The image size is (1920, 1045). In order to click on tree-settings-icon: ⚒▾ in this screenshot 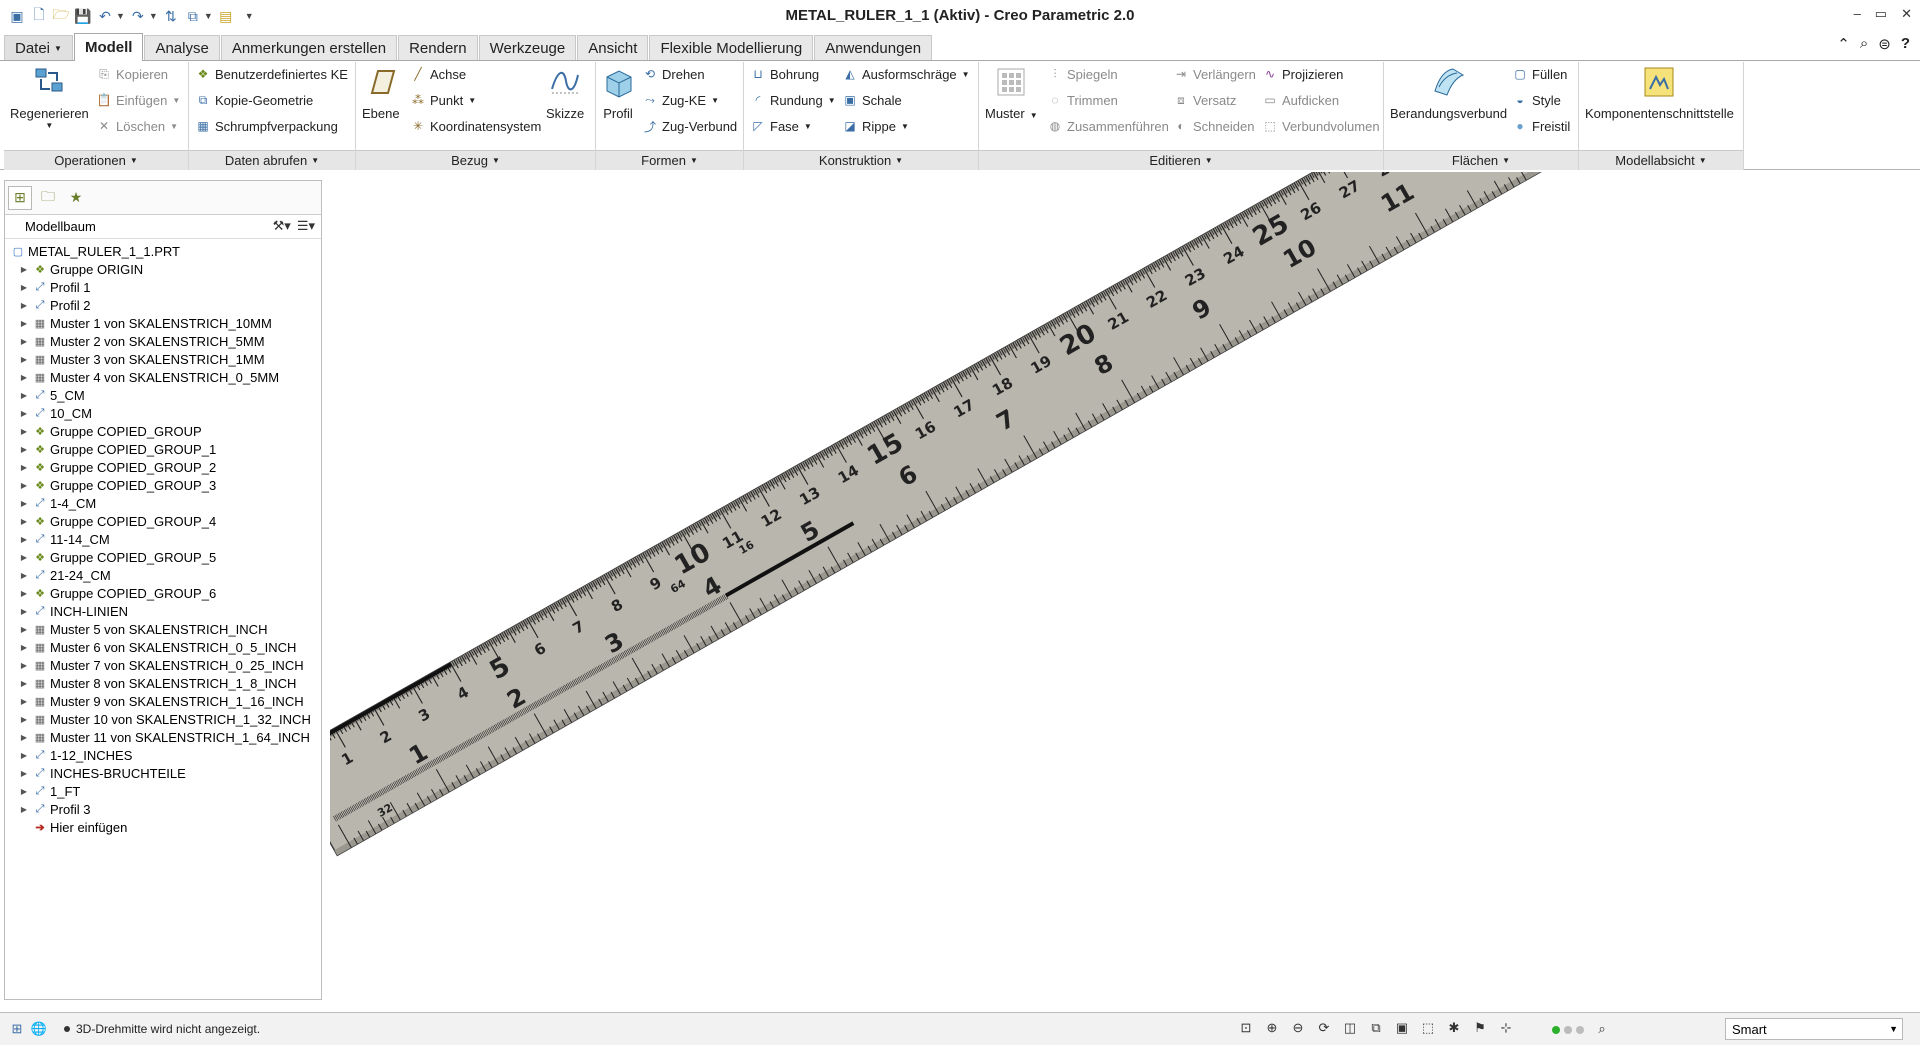, I will do `click(282, 226)`.